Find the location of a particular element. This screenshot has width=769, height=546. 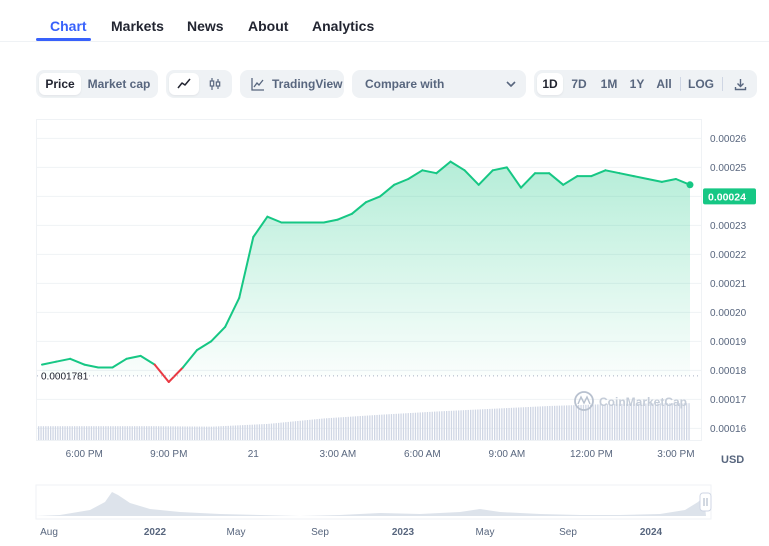

y-tick-label: 0.00022 is located at coordinates (728, 255).